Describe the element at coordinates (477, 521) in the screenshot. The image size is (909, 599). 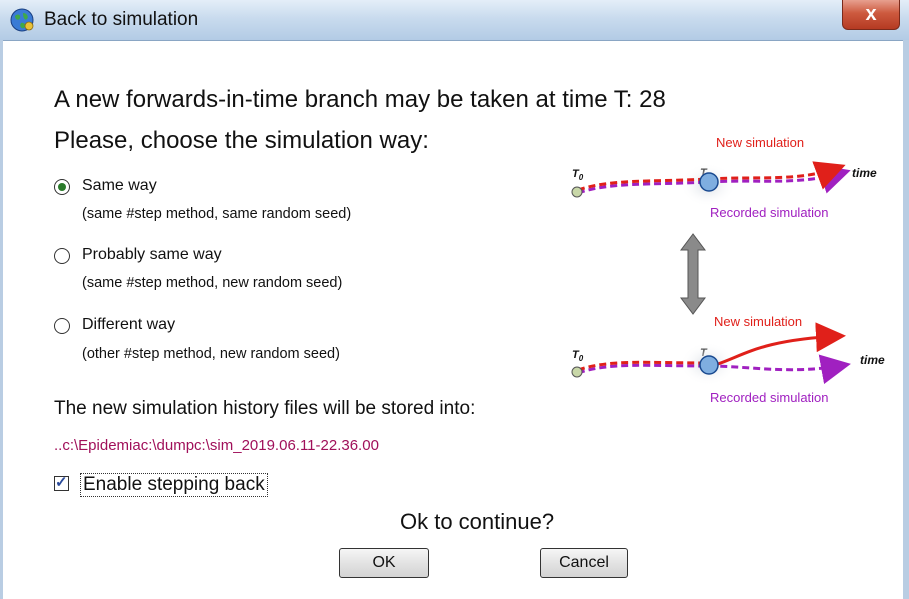
I see `continue-prompt: Ok to continue?` at that location.